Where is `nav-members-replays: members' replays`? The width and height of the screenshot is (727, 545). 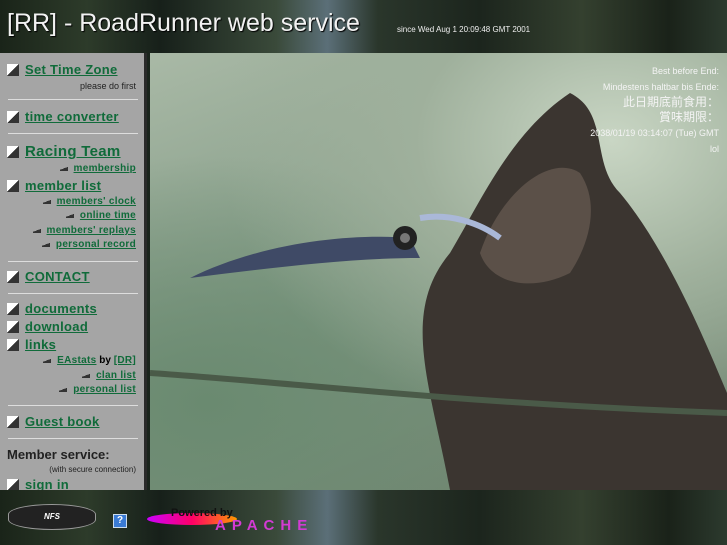 nav-members-replays: members' replays is located at coordinates (84, 230).